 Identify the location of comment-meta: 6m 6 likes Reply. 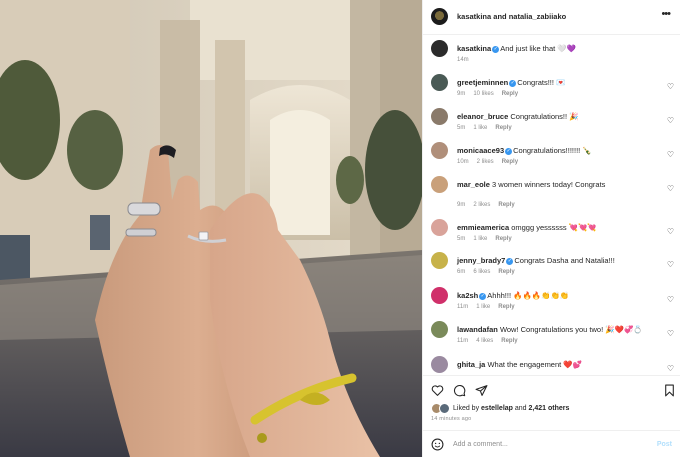
(490, 272).